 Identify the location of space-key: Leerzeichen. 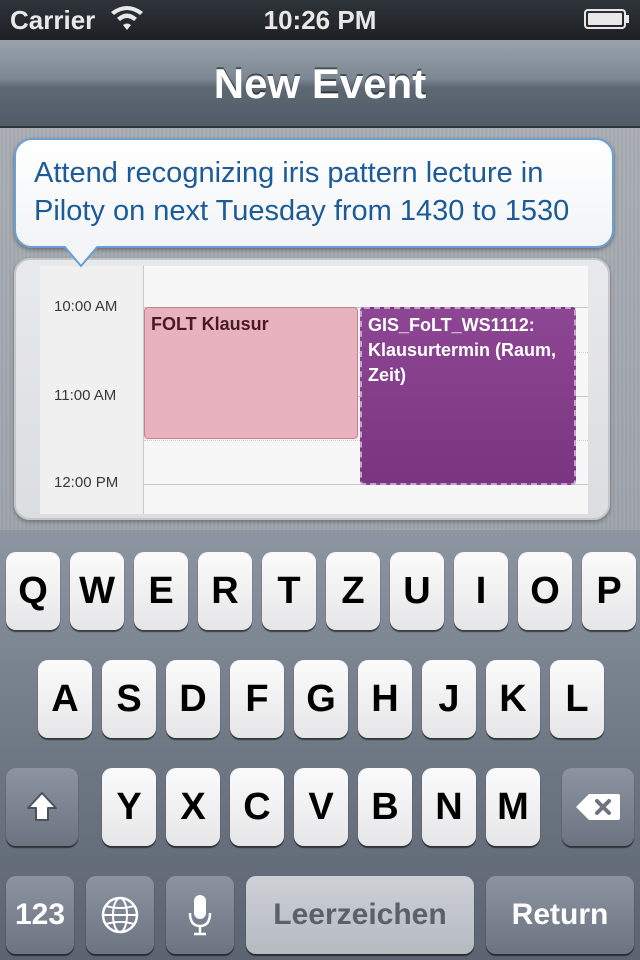
(360, 915).